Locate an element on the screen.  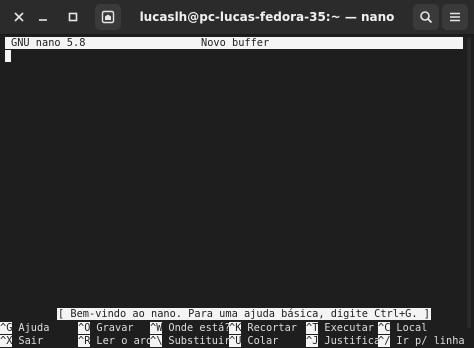
shortcut-key: ^W is located at coordinates (156, 328).